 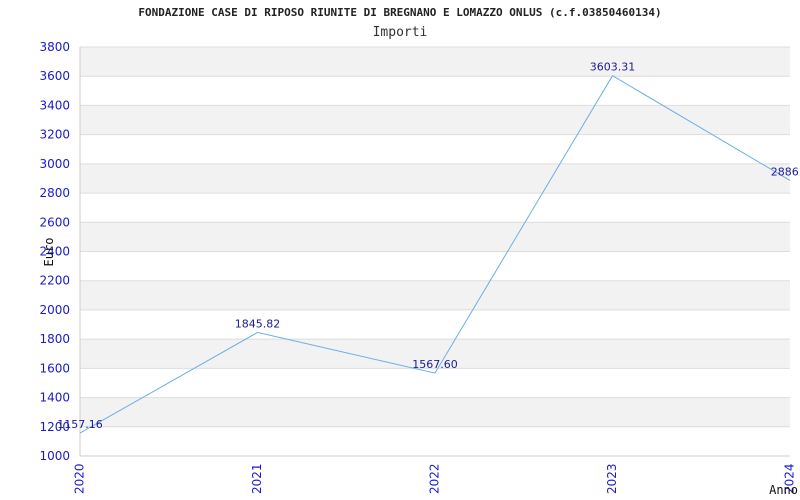 I want to click on data-label: 3603.31, so click(x=613, y=67).